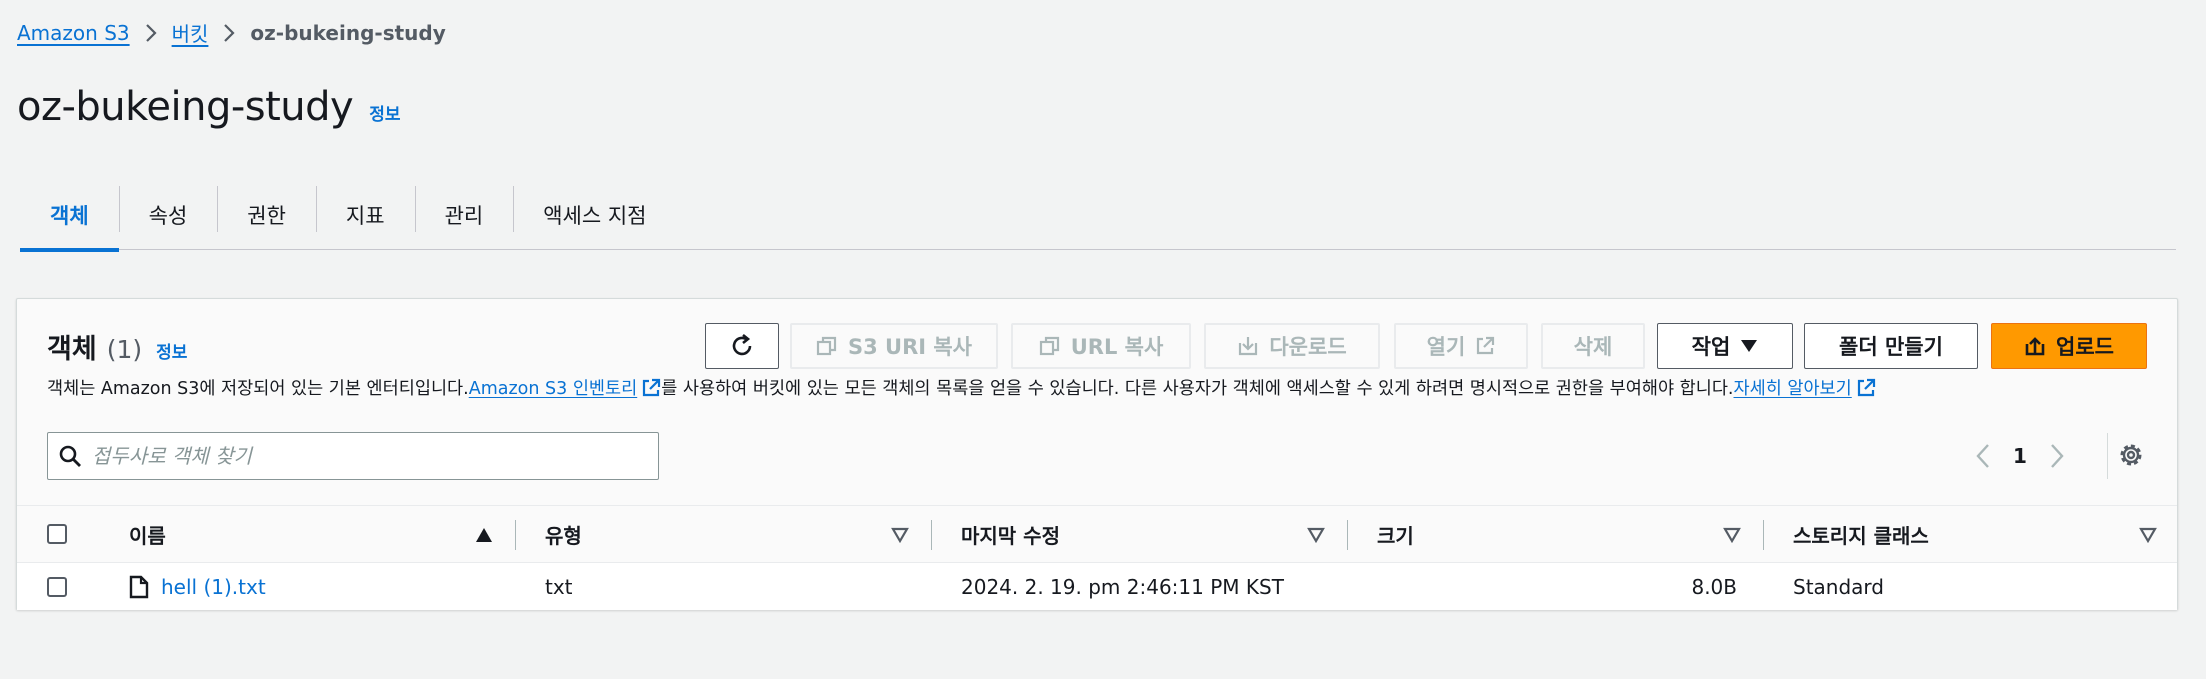 The width and height of the screenshot is (2206, 679). Describe the element at coordinates (553, 389) in the screenshot. I see `inventory-link-label: Amazon S3 인벤토리` at that location.